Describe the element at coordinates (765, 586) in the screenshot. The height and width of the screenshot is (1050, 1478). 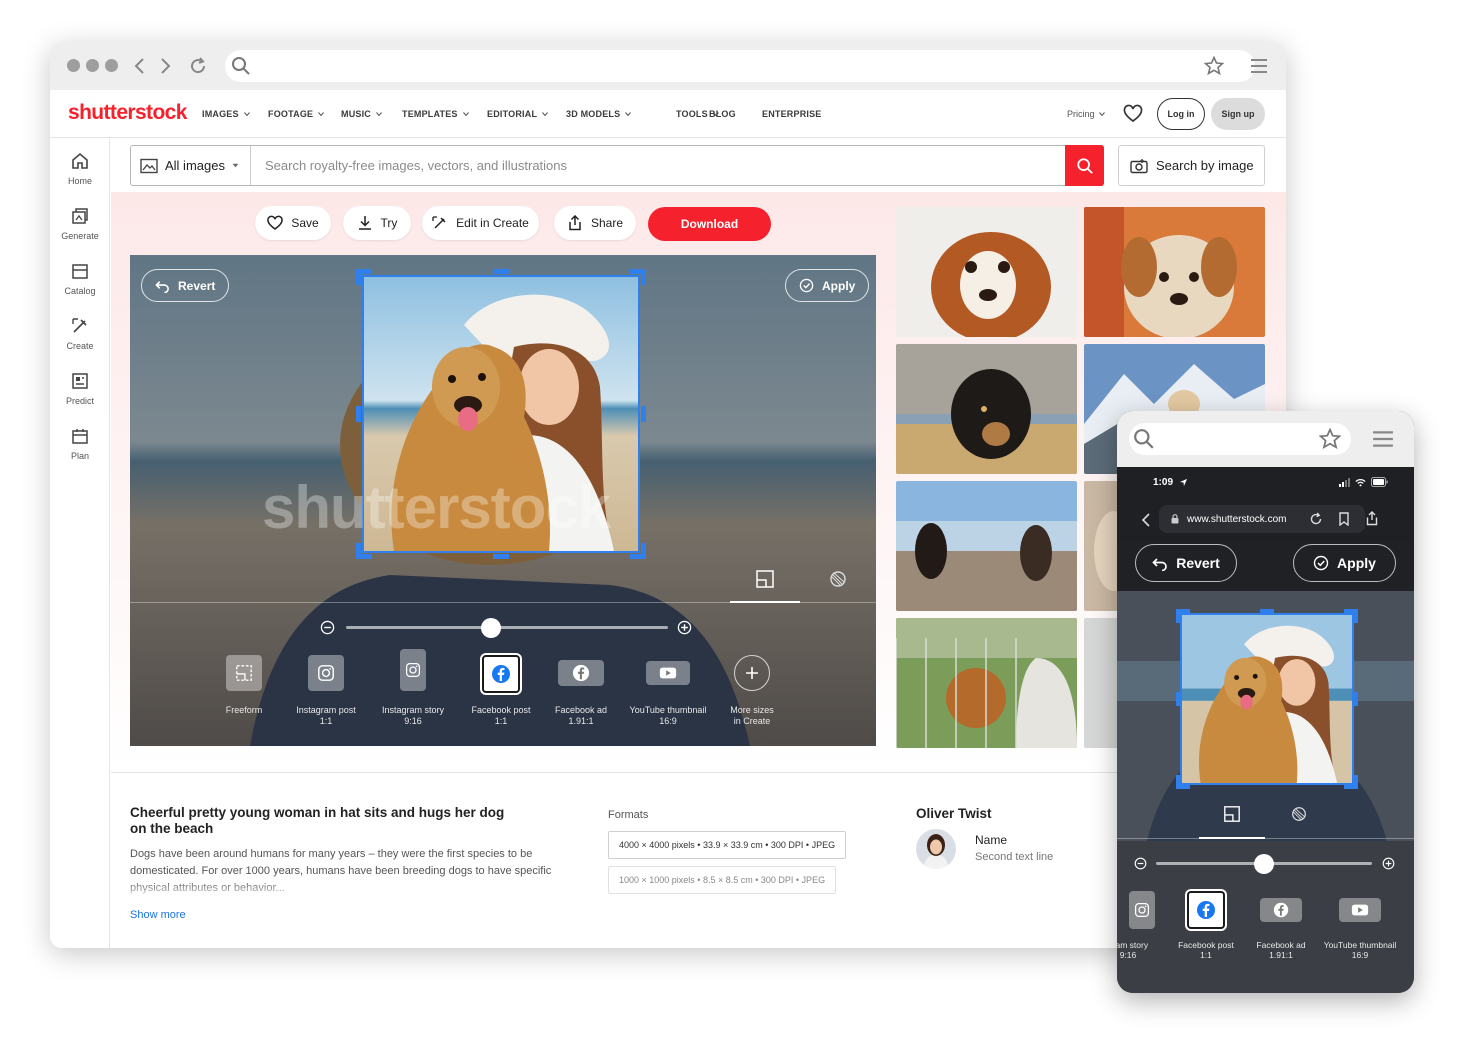
I see `tab-crop` at that location.